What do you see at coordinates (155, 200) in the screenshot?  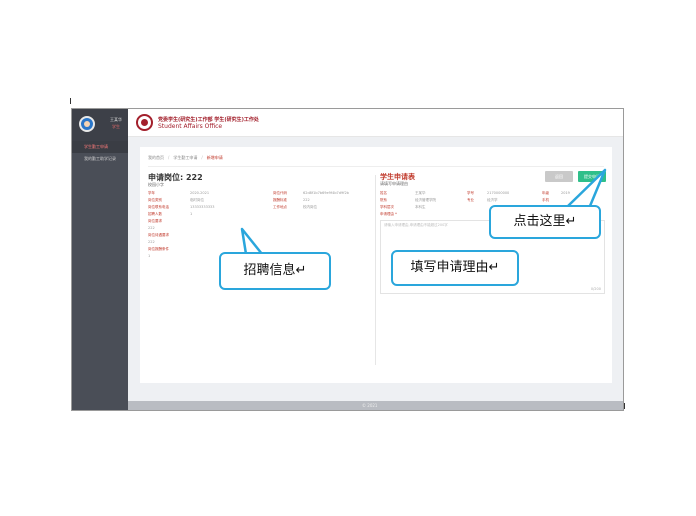 I see `field-label: 岗位类别` at bounding box center [155, 200].